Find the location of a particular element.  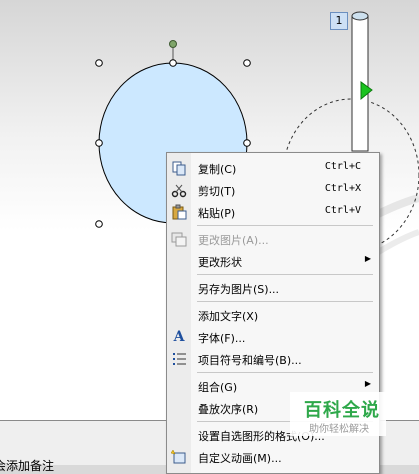

menu-item-copy: 复制(C) Ctrl+C is located at coordinates (273, 168).